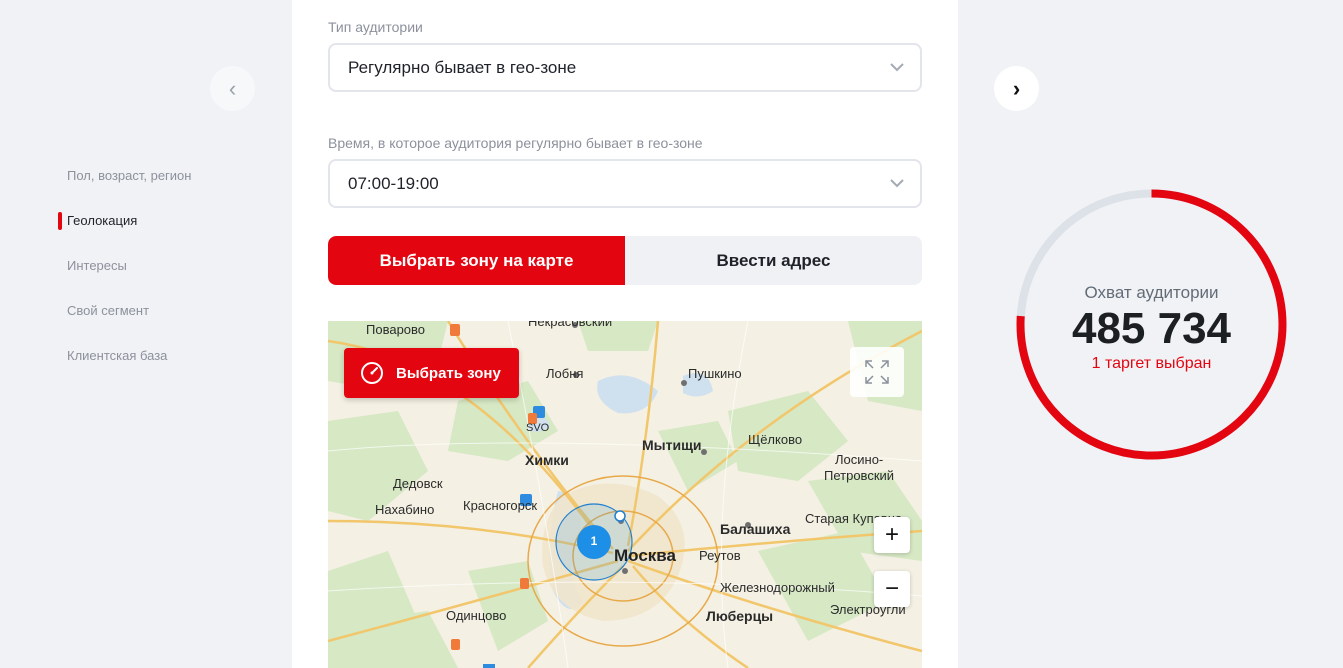  Describe the element at coordinates (124, 368) in the screenshot. I see `sidebar-item-client-base: Клиентская база` at that location.